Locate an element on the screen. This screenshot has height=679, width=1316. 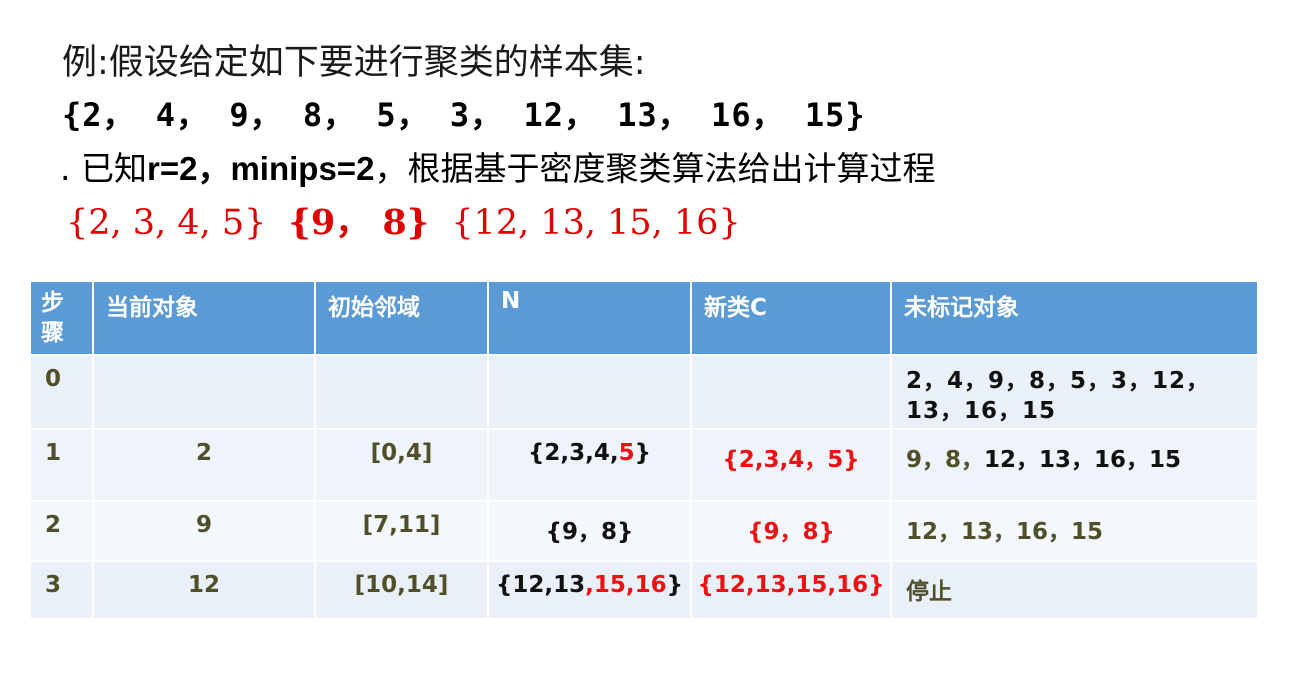
header-n: N is located at coordinates (589, 318).